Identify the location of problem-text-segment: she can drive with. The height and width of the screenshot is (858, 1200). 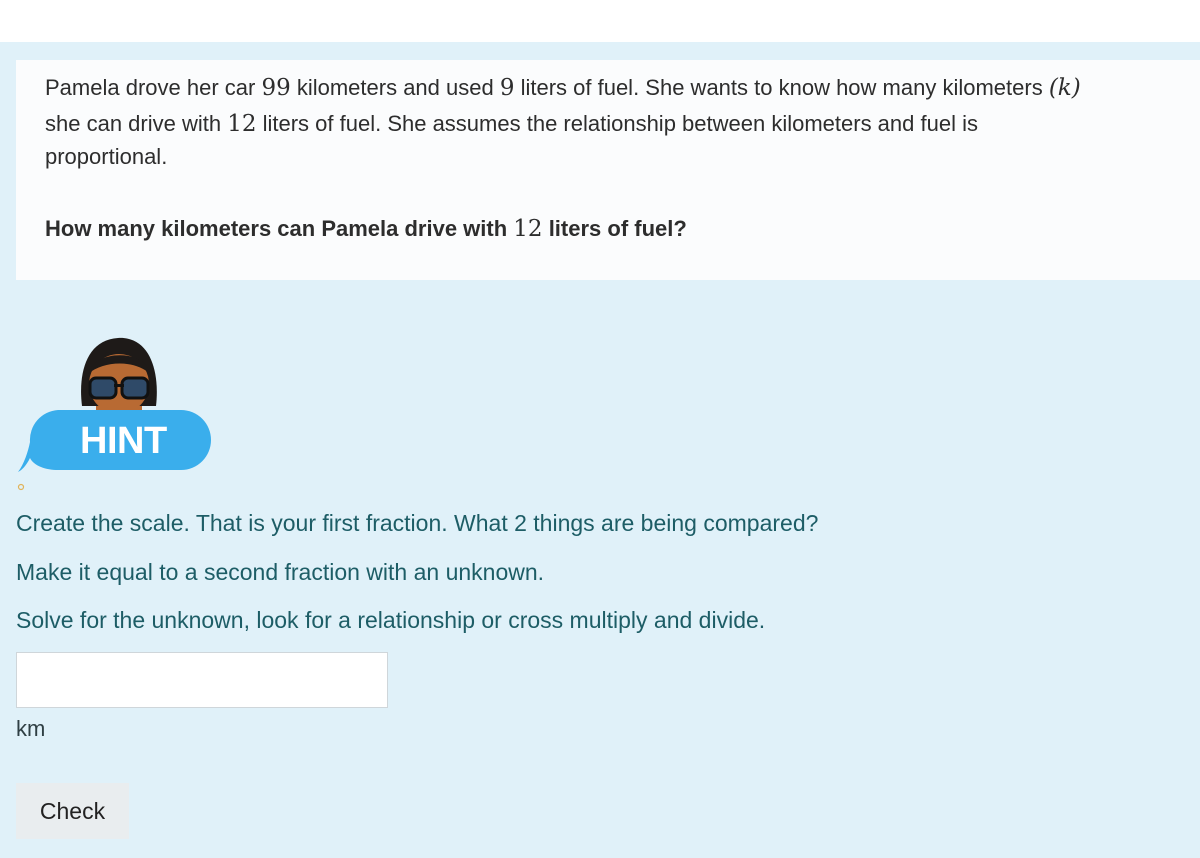
(136, 123).